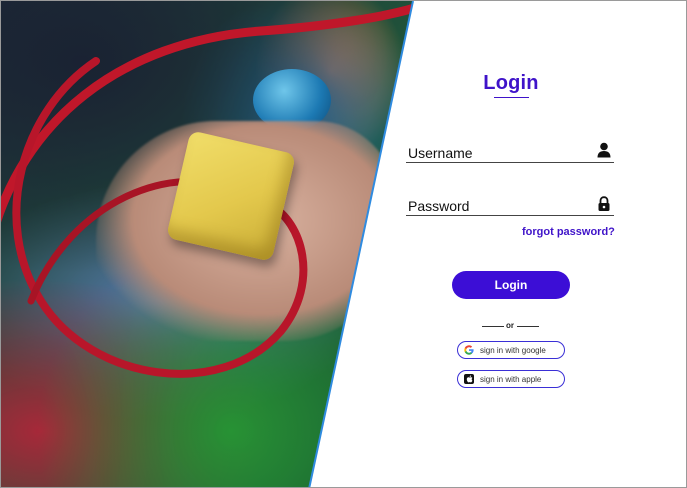 This screenshot has width=687, height=488. I want to click on google-sign-in-button: sign in with google, so click(511, 350).